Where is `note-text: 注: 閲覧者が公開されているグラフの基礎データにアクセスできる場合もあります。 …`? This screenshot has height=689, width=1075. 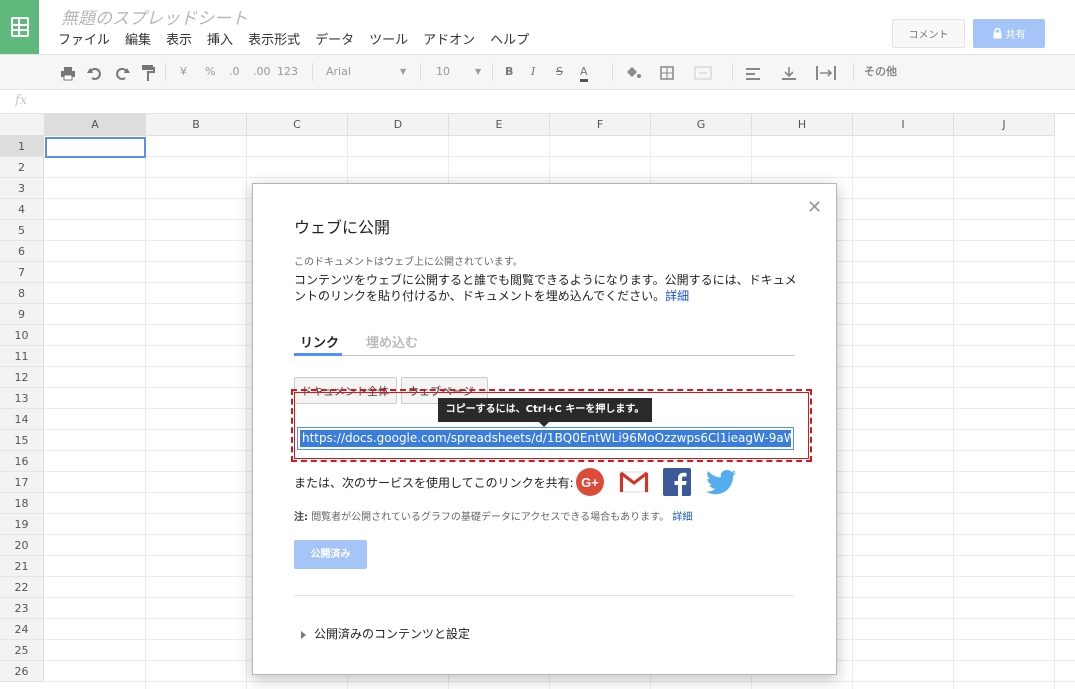 note-text: 注: 閲覧者が公開されているグラフの基礎データにアクセスできる場合もあります。 … is located at coordinates (493, 515).